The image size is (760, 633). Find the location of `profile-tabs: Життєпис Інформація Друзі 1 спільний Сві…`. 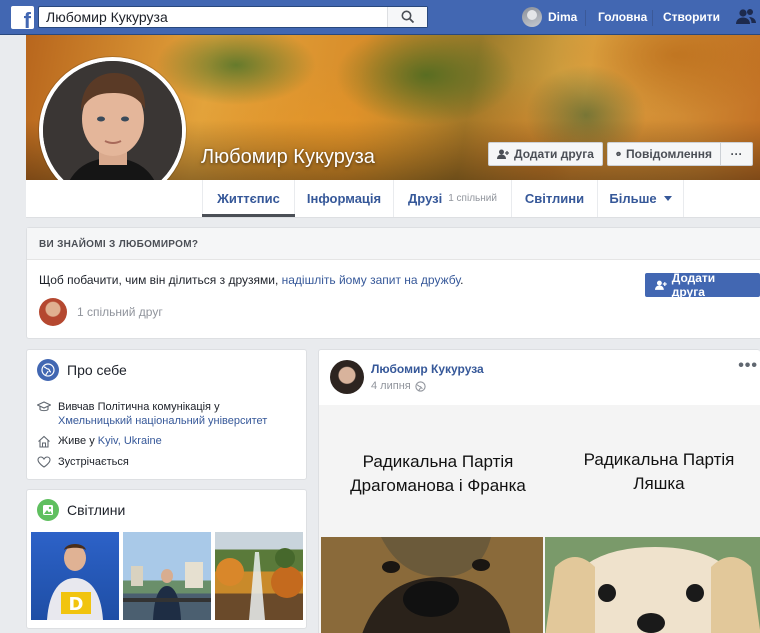

profile-tabs: Життєпис Інформація Друзі 1 спільний Сві… is located at coordinates (393, 199).